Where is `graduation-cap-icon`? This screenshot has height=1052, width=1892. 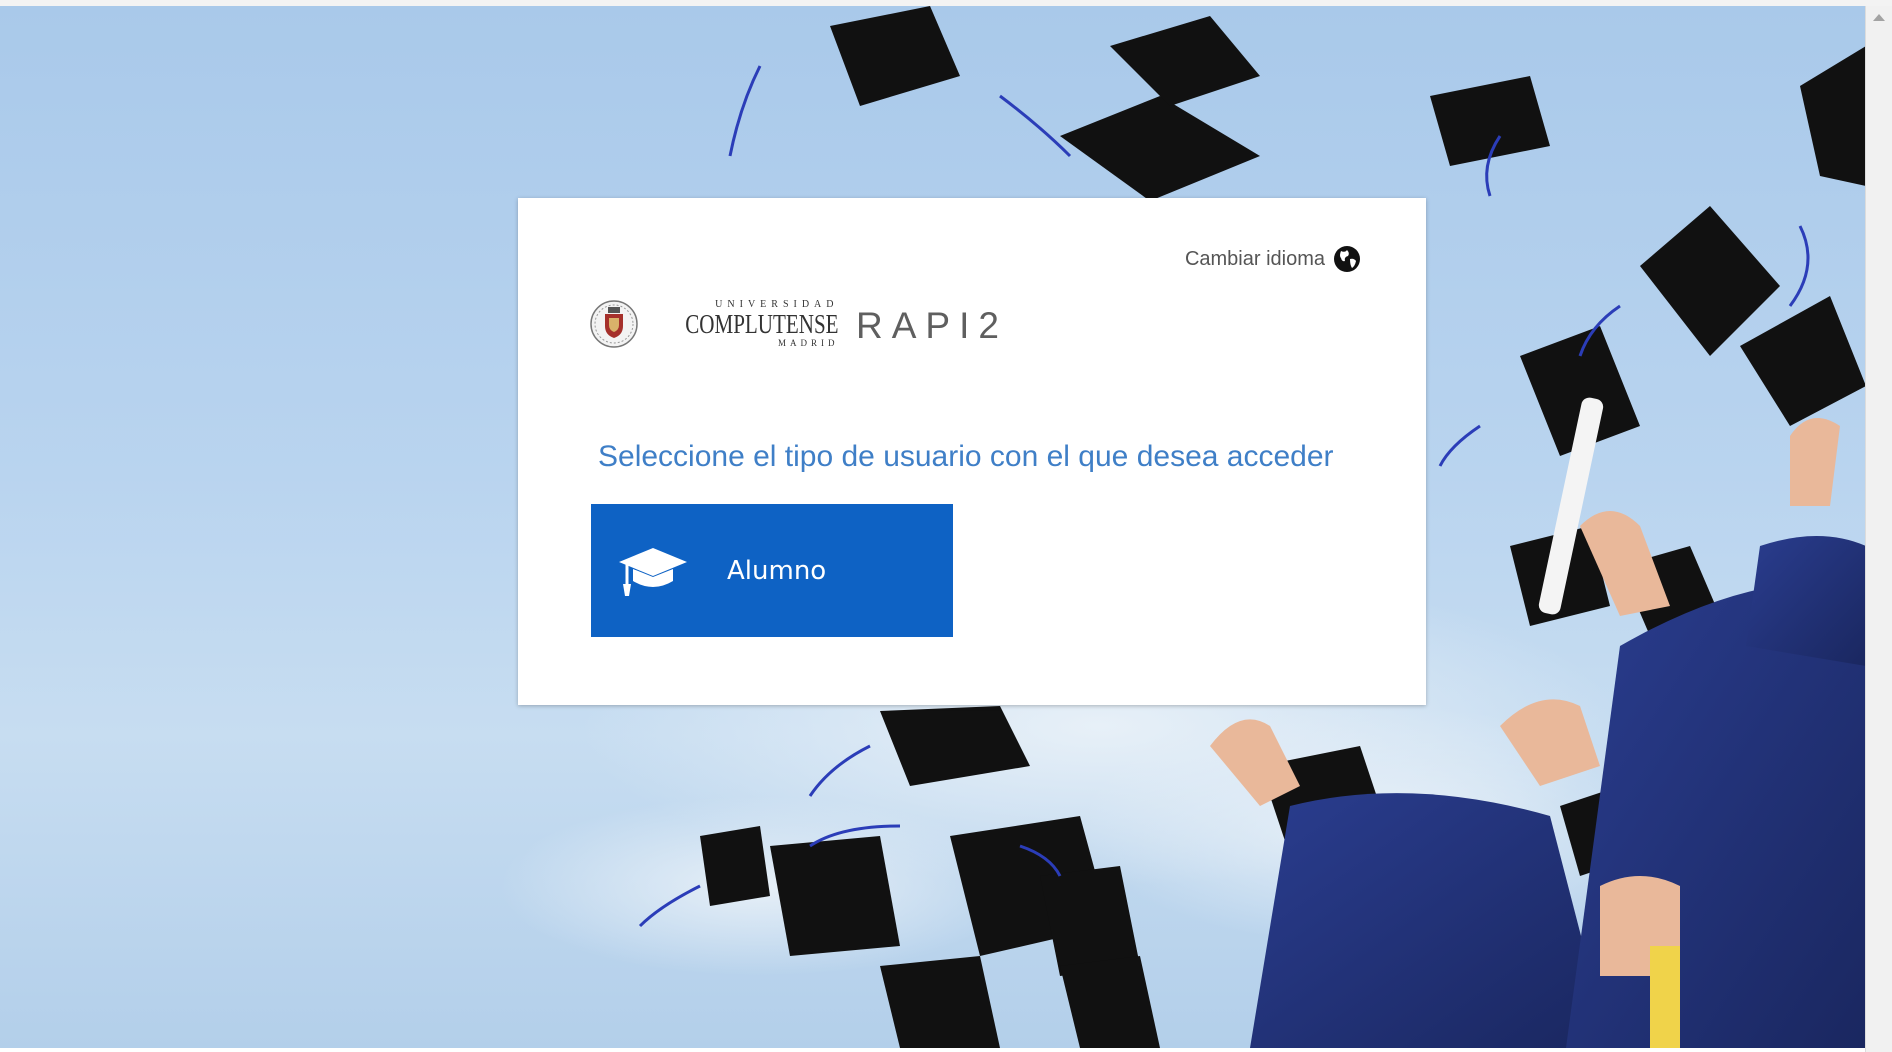 graduation-cap-icon is located at coordinates (653, 571).